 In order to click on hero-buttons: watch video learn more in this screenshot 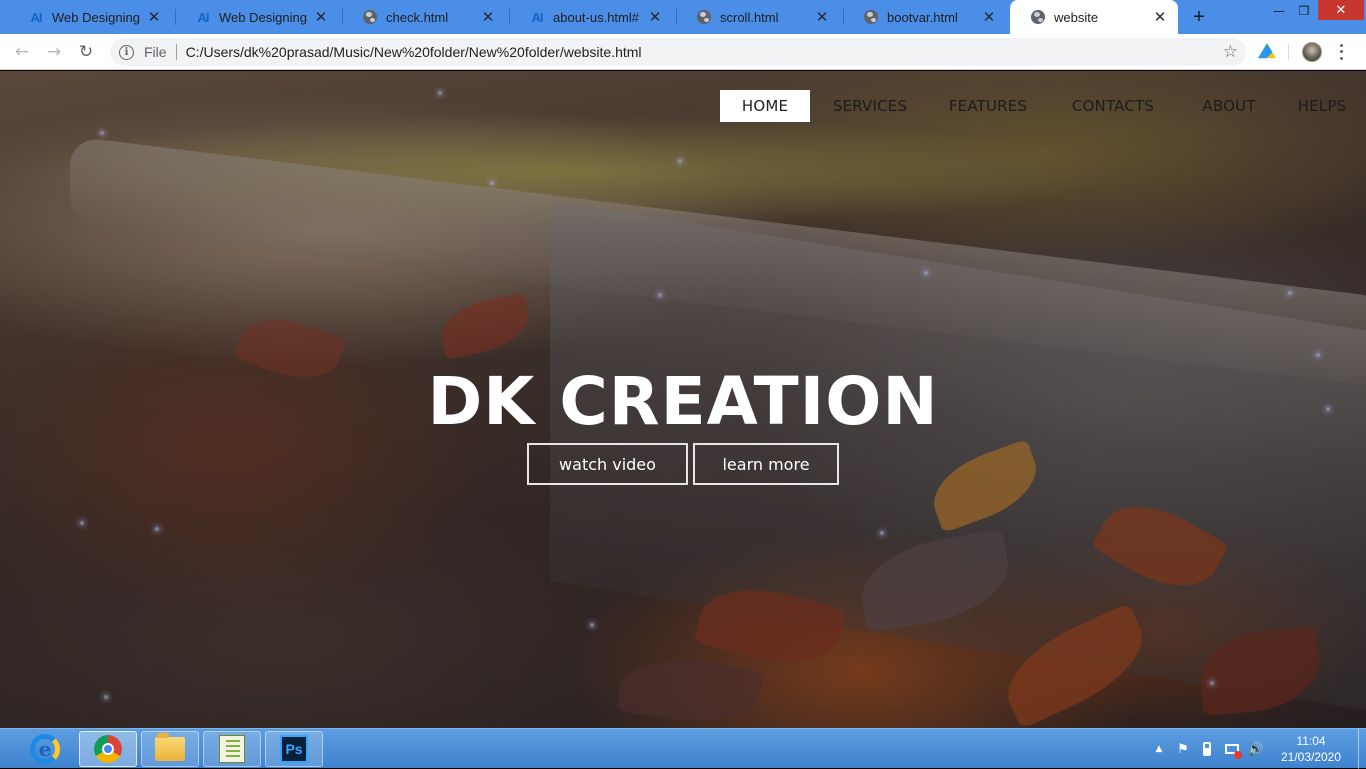, I will do `click(683, 464)`.